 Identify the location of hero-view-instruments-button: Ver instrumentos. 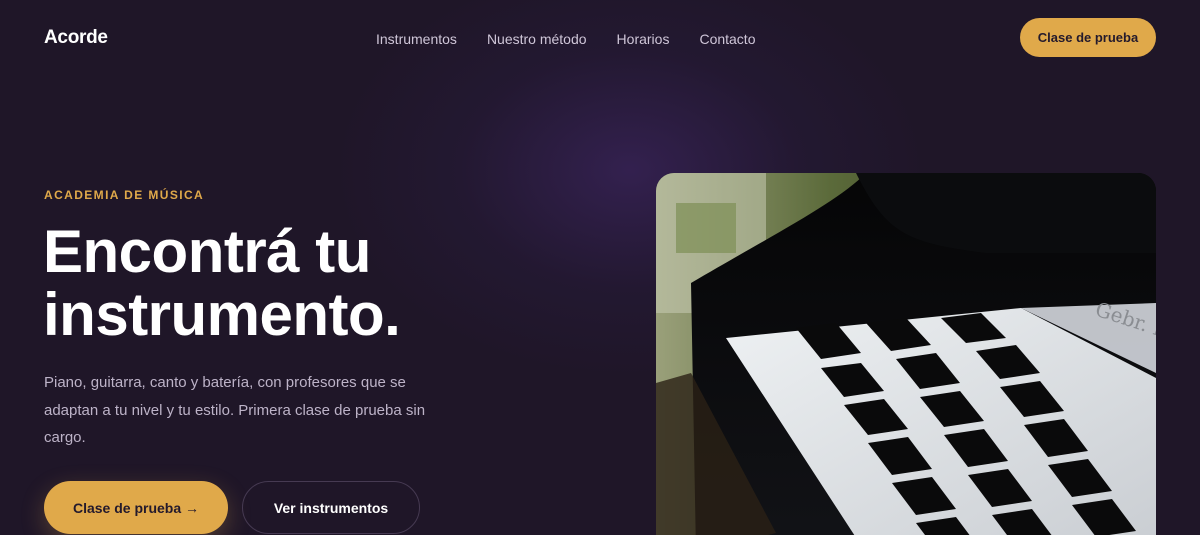
(331, 507).